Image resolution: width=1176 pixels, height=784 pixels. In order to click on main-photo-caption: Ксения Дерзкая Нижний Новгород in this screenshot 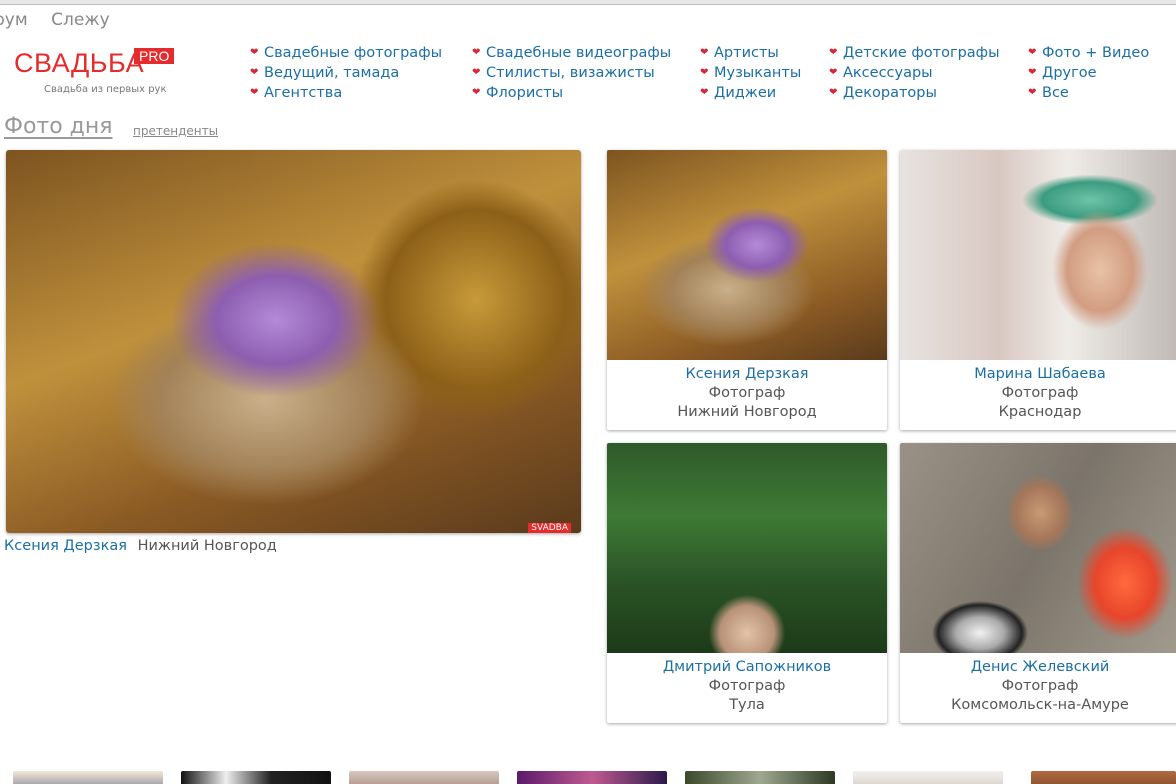, I will do `click(140, 546)`.